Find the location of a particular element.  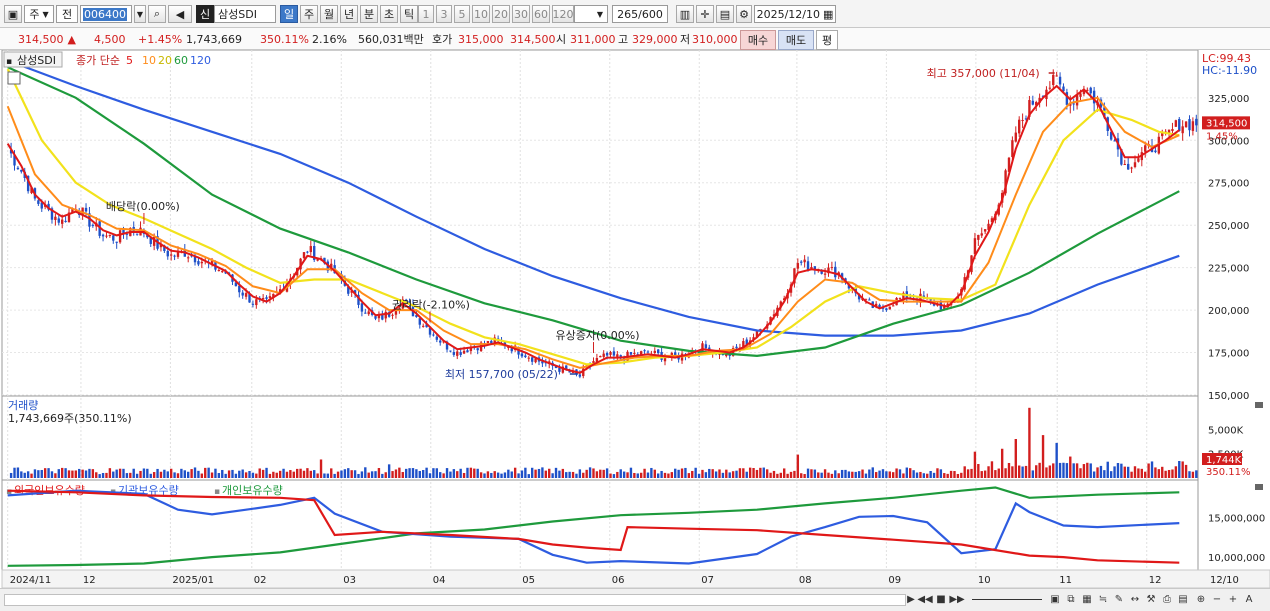

fast-forward-icon: ▶▶ is located at coordinates (956, 599).